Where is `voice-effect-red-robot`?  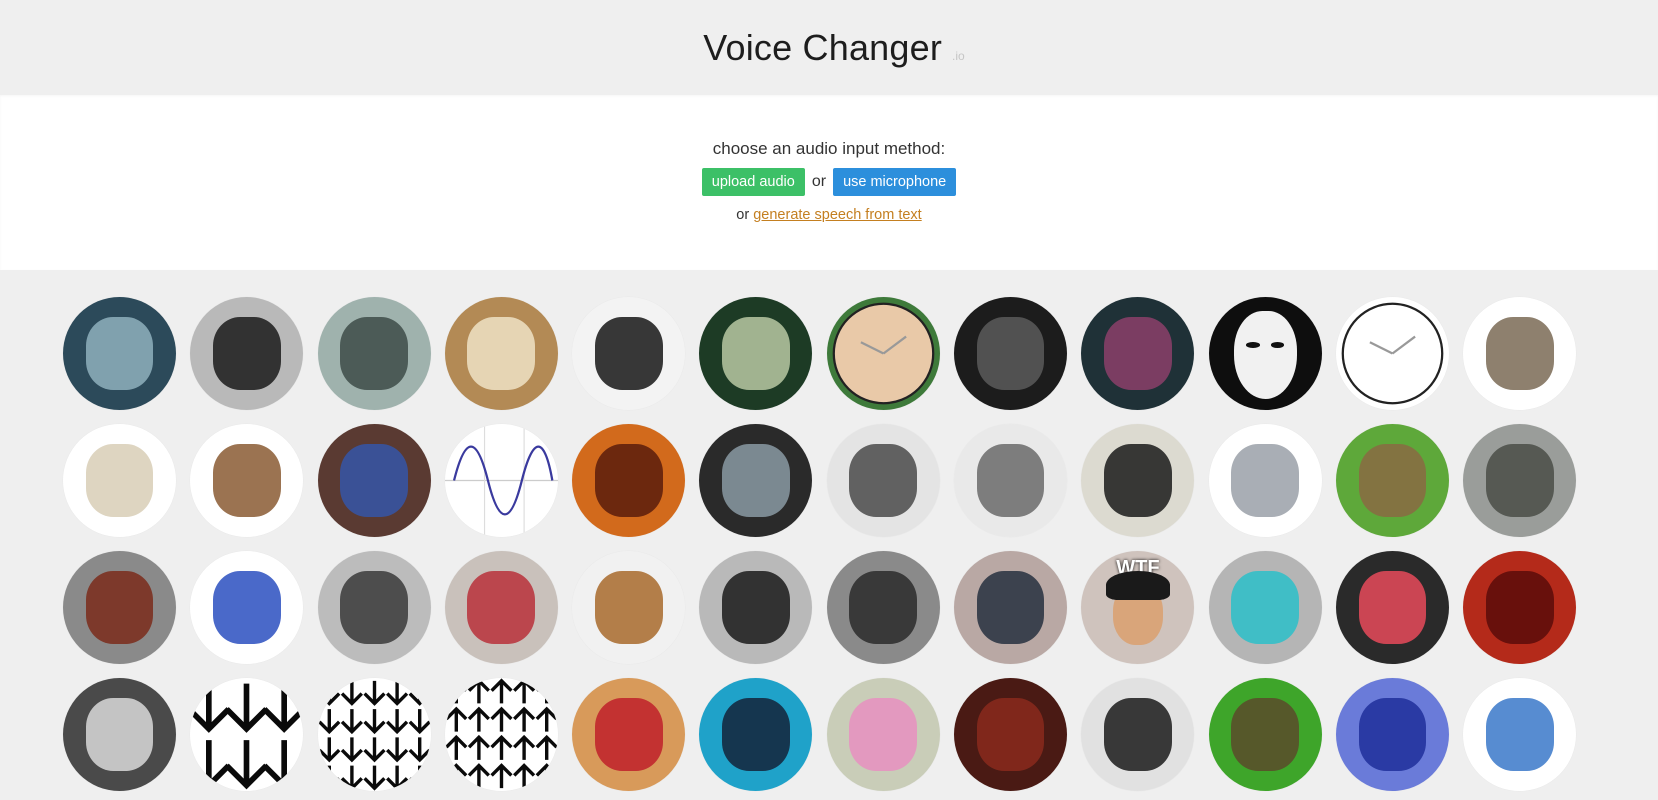
voice-effect-red-robot is located at coordinates (1011, 734).